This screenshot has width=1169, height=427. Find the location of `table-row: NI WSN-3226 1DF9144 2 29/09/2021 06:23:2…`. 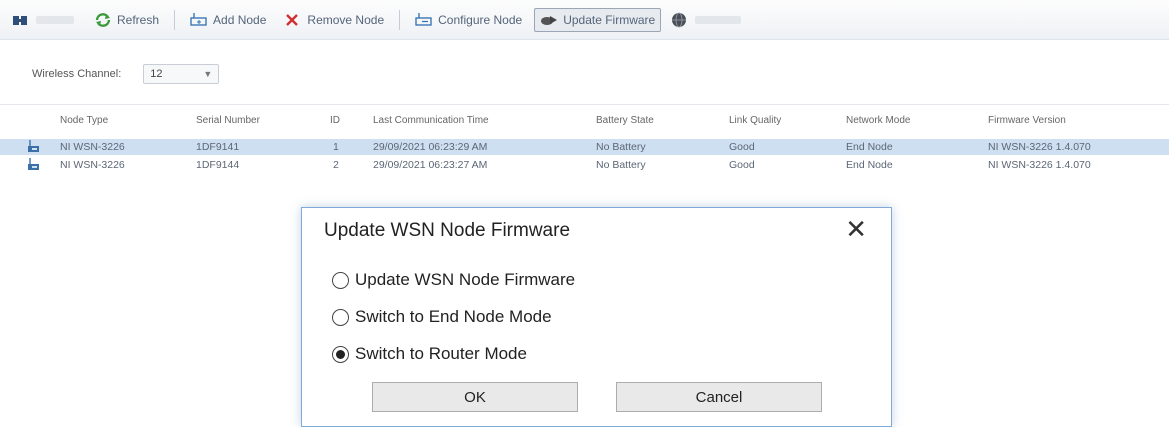

table-row: NI WSN-3226 1DF9144 2 29/09/2021 06:23:2… is located at coordinates (584, 165).